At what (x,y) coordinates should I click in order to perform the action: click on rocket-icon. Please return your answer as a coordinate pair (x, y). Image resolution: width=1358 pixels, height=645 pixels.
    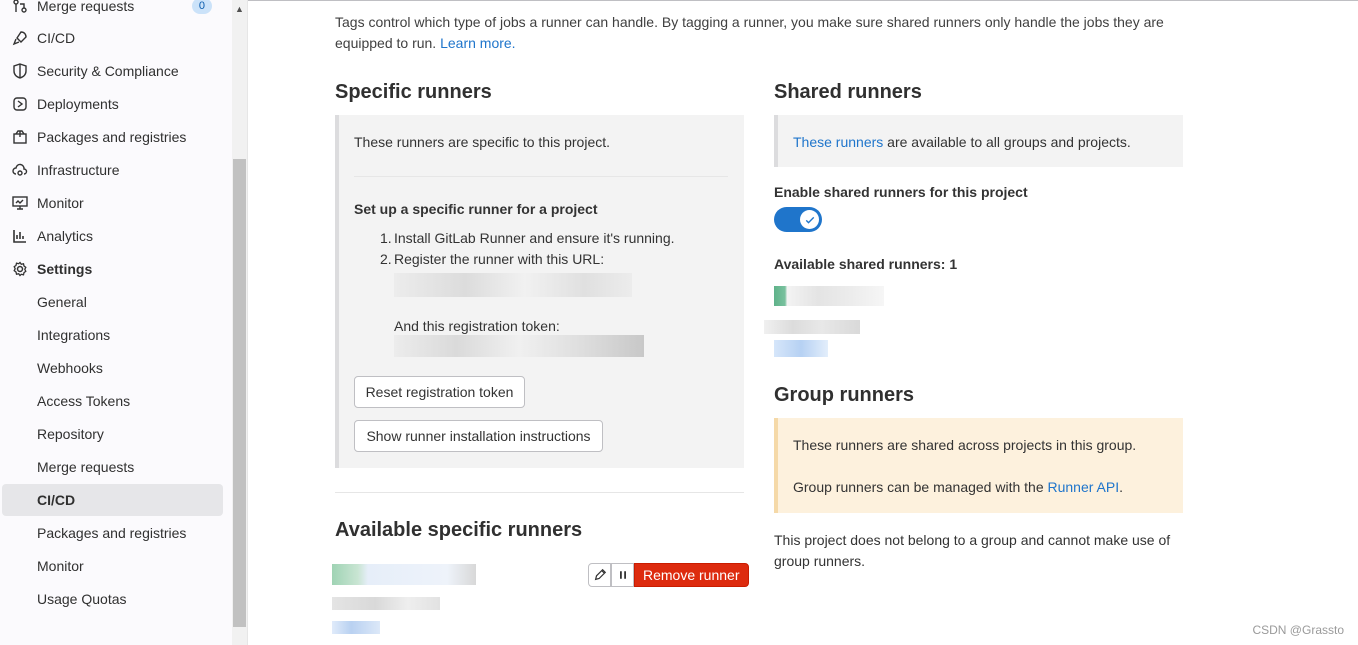
    Looking at the image, I should click on (20, 38).